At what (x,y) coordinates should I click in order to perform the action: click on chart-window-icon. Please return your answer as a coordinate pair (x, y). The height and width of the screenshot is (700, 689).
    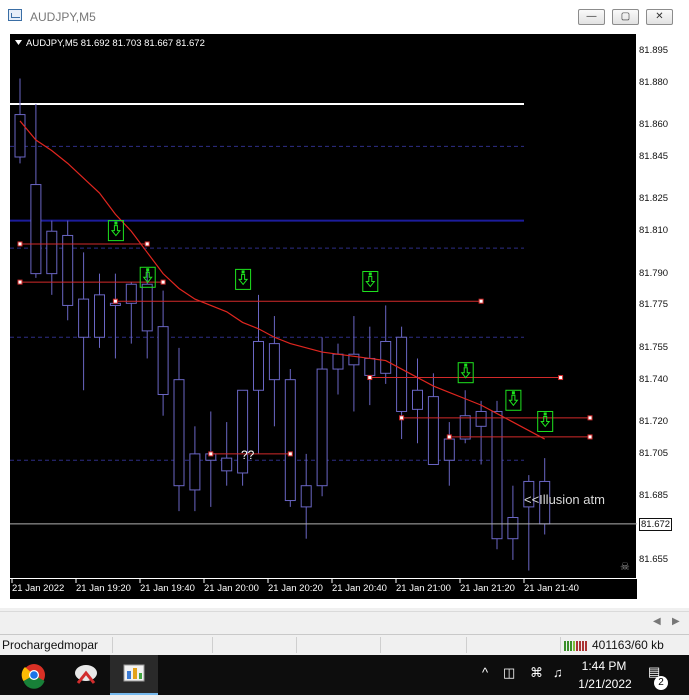
    Looking at the image, I should click on (15, 15).